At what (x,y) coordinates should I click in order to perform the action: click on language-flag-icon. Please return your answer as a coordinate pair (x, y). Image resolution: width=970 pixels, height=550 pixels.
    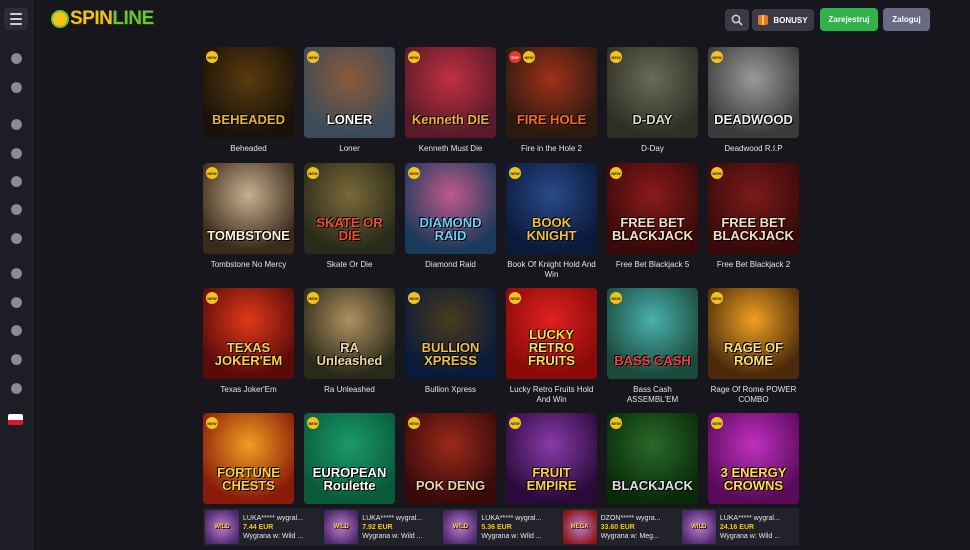
    Looking at the image, I should click on (15, 419).